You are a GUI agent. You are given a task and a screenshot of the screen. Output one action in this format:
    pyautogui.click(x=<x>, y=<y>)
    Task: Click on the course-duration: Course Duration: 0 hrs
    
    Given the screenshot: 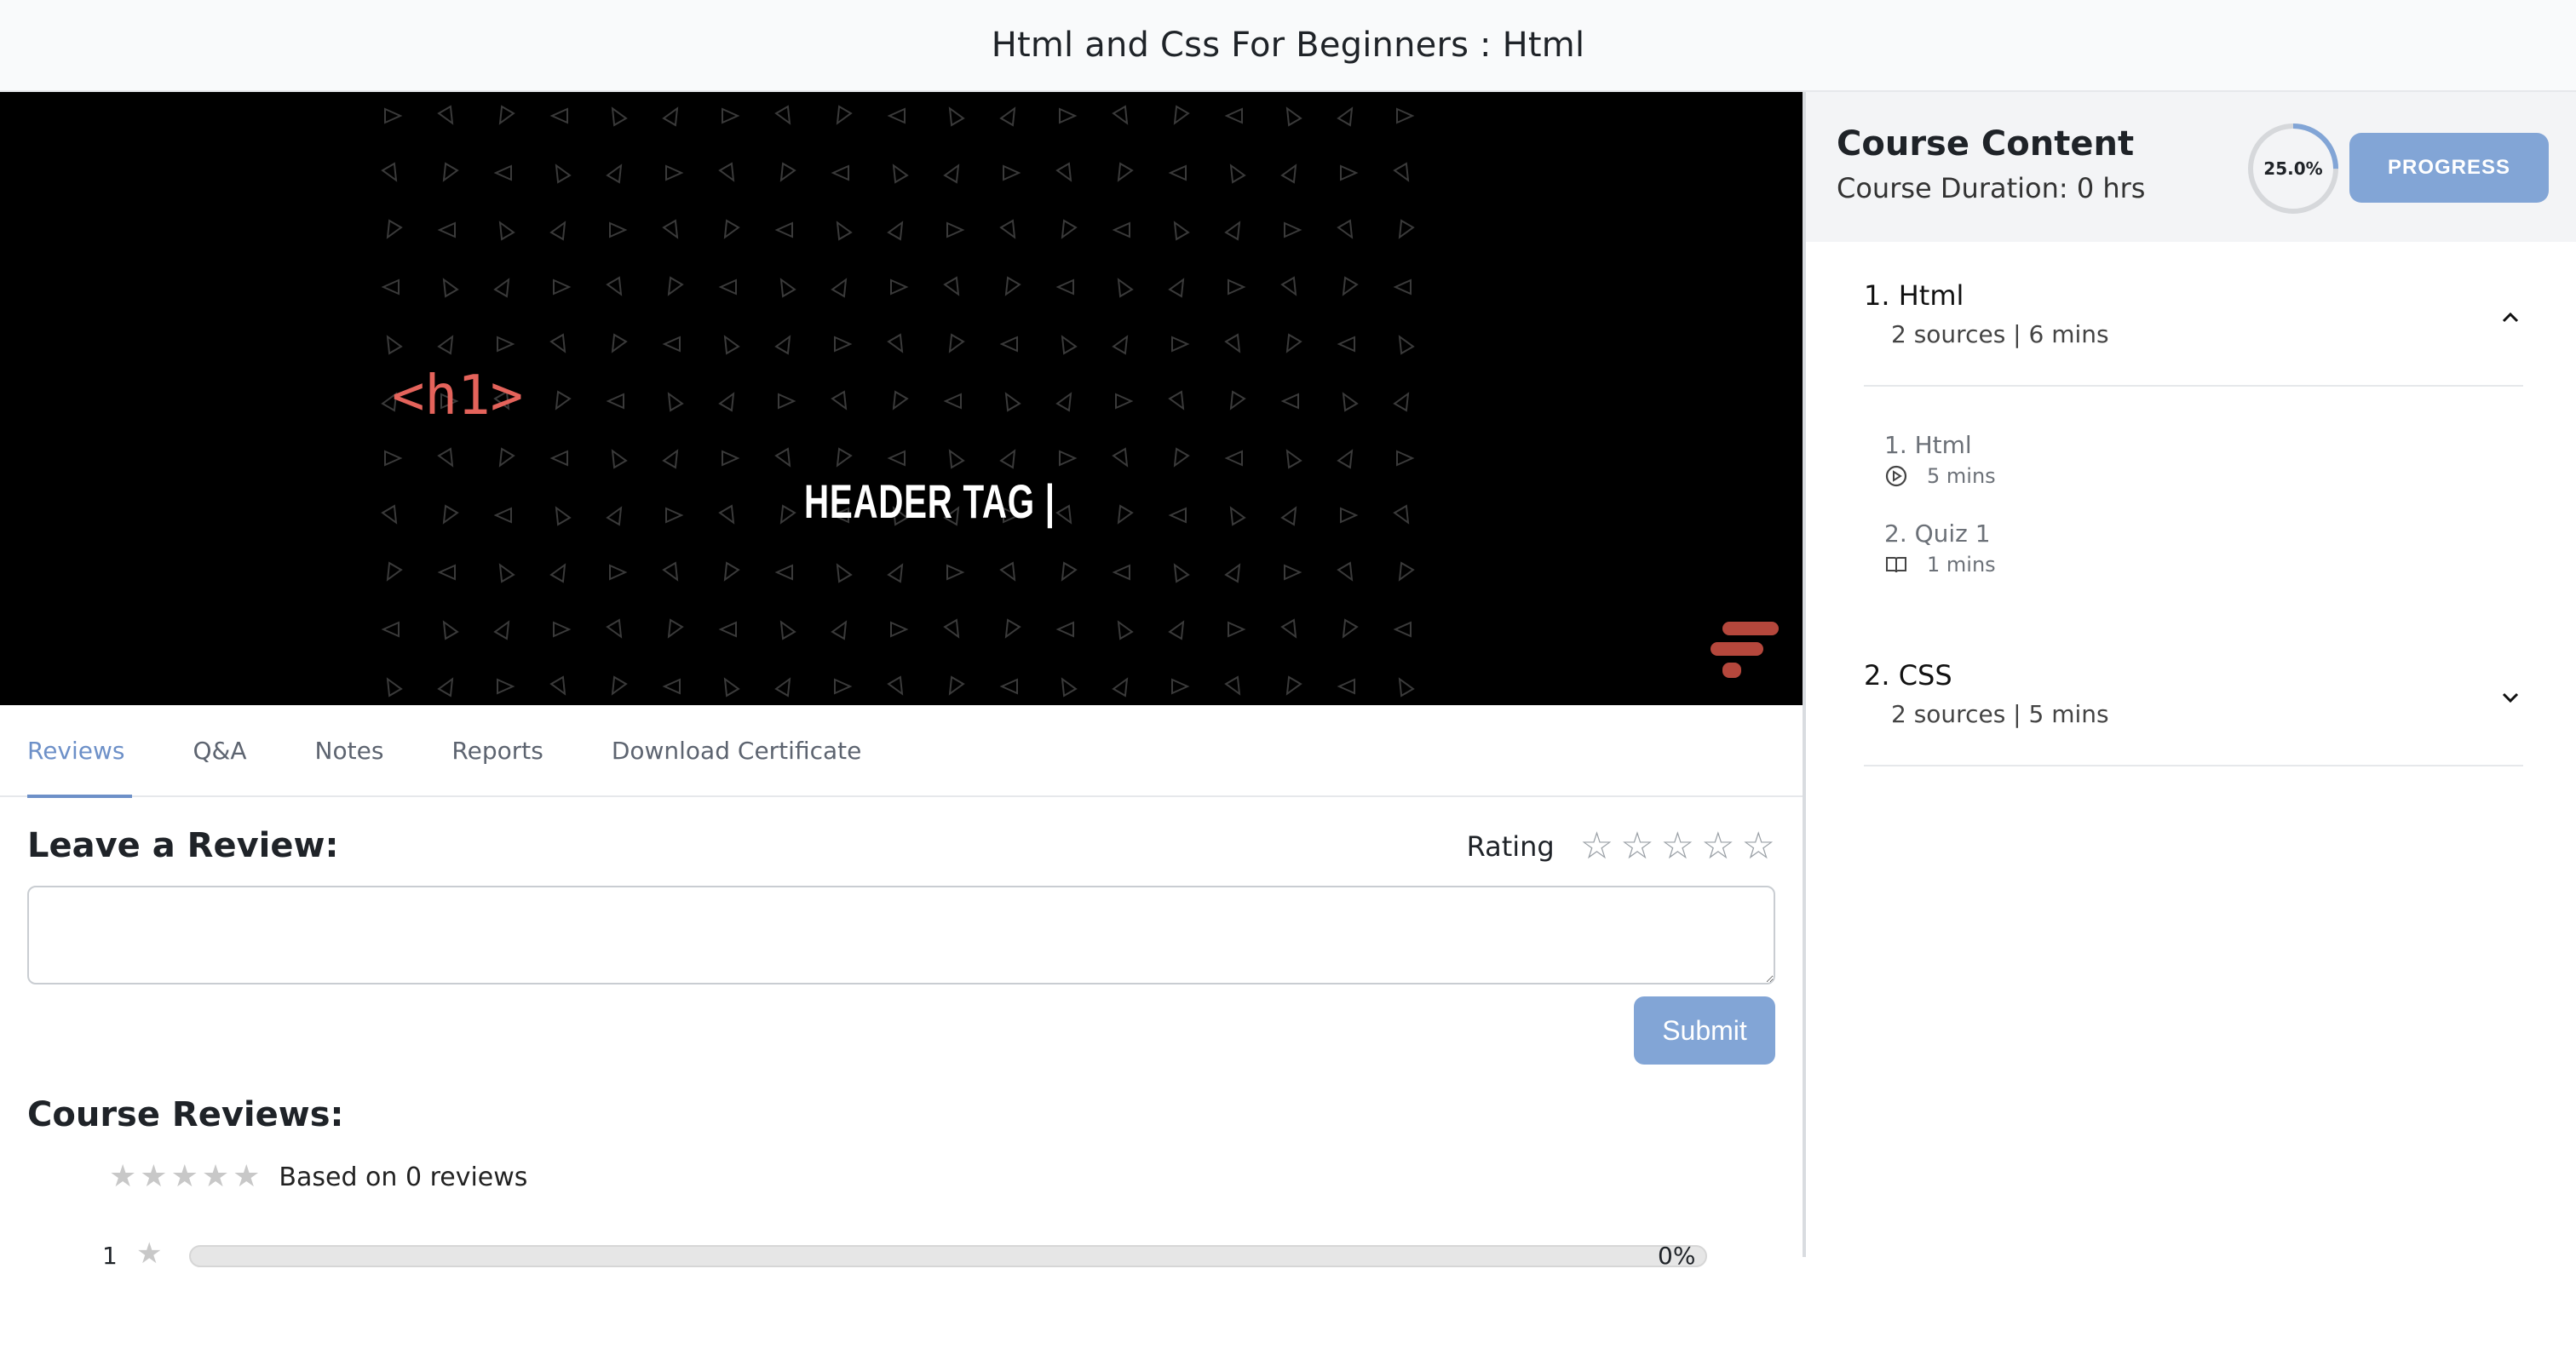 What is the action you would take?
    pyautogui.click(x=1992, y=188)
    